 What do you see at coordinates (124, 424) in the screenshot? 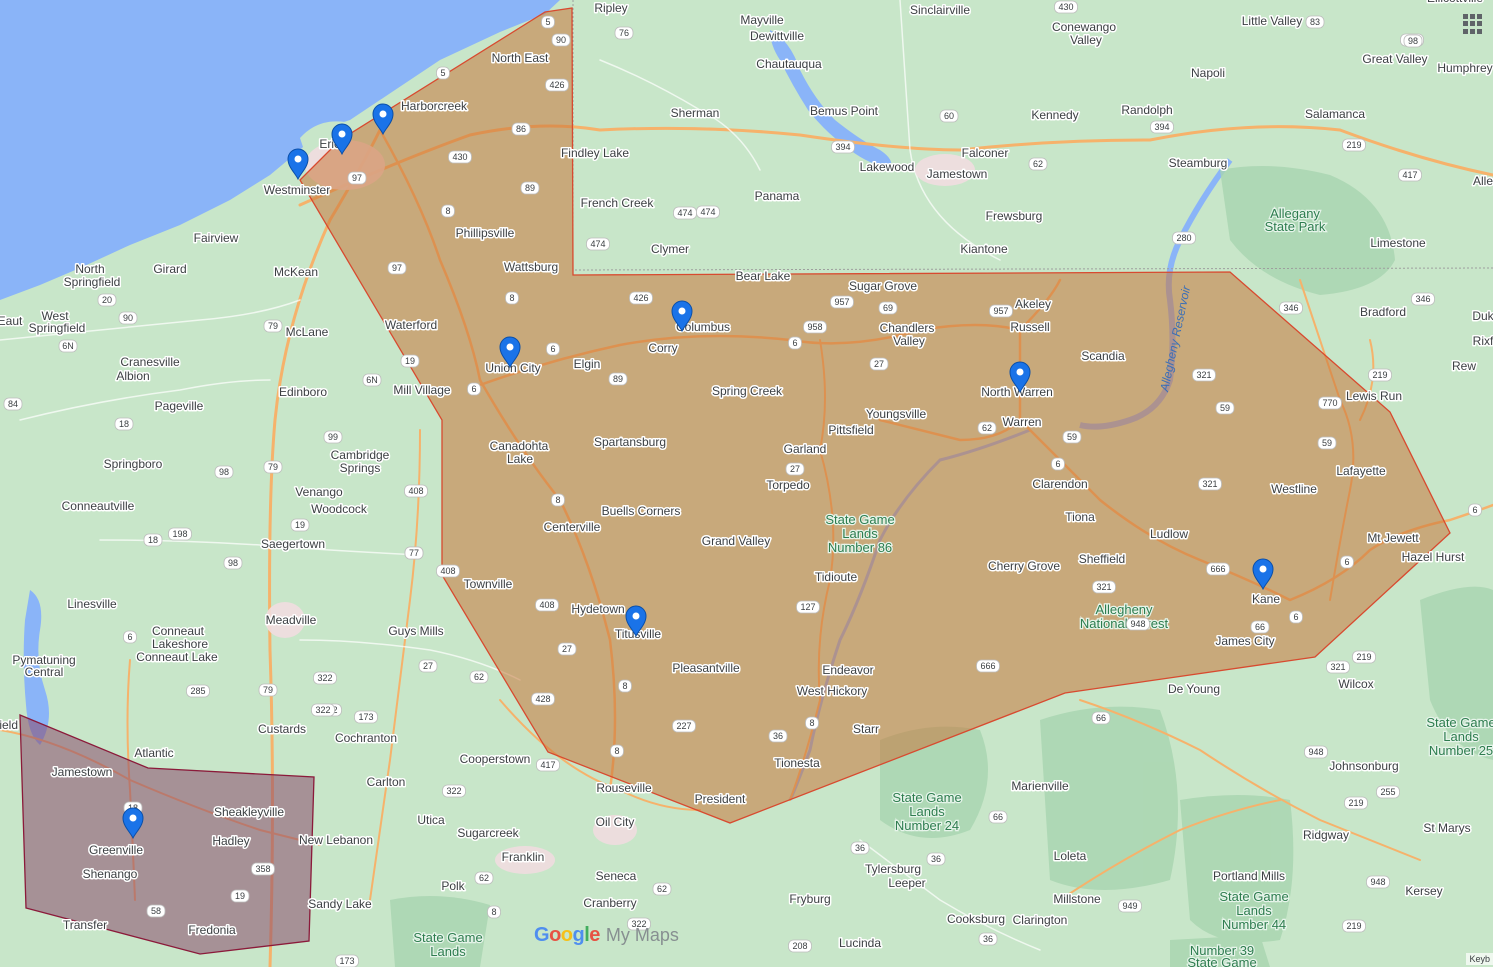
I see `svg-text: 18` at bounding box center [124, 424].